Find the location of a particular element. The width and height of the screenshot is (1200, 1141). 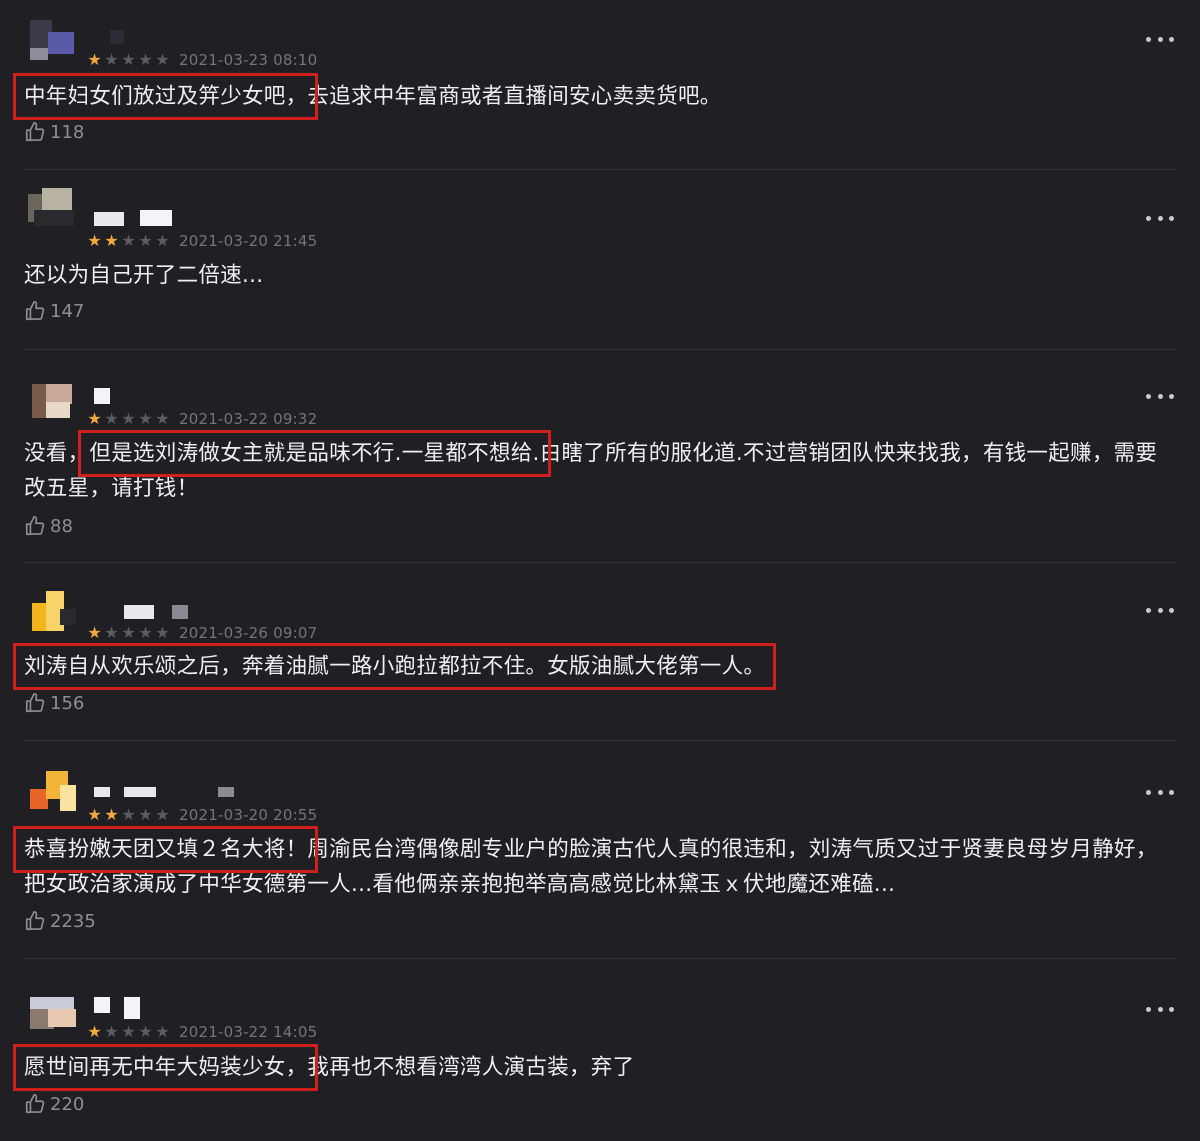

like-button: 118 is located at coordinates (54, 132).